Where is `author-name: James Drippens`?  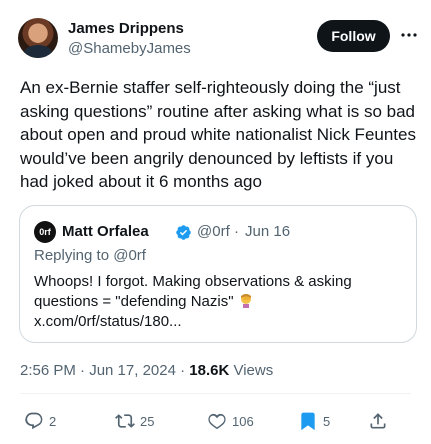 author-name: James Drippens is located at coordinates (126, 28).